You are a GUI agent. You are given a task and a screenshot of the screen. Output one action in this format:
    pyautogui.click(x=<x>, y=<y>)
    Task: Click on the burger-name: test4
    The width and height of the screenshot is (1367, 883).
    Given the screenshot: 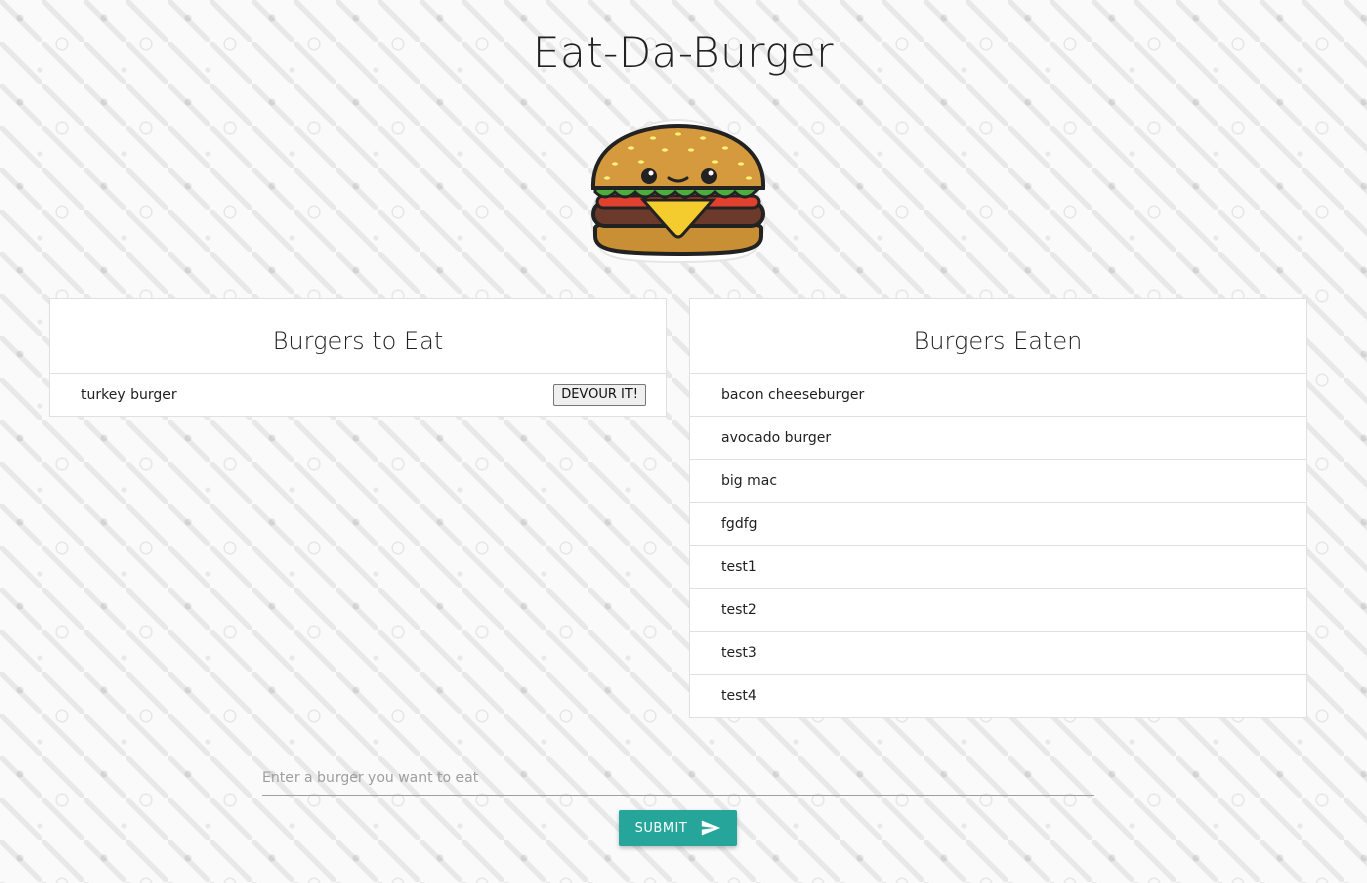 What is the action you would take?
    pyautogui.click(x=739, y=696)
    